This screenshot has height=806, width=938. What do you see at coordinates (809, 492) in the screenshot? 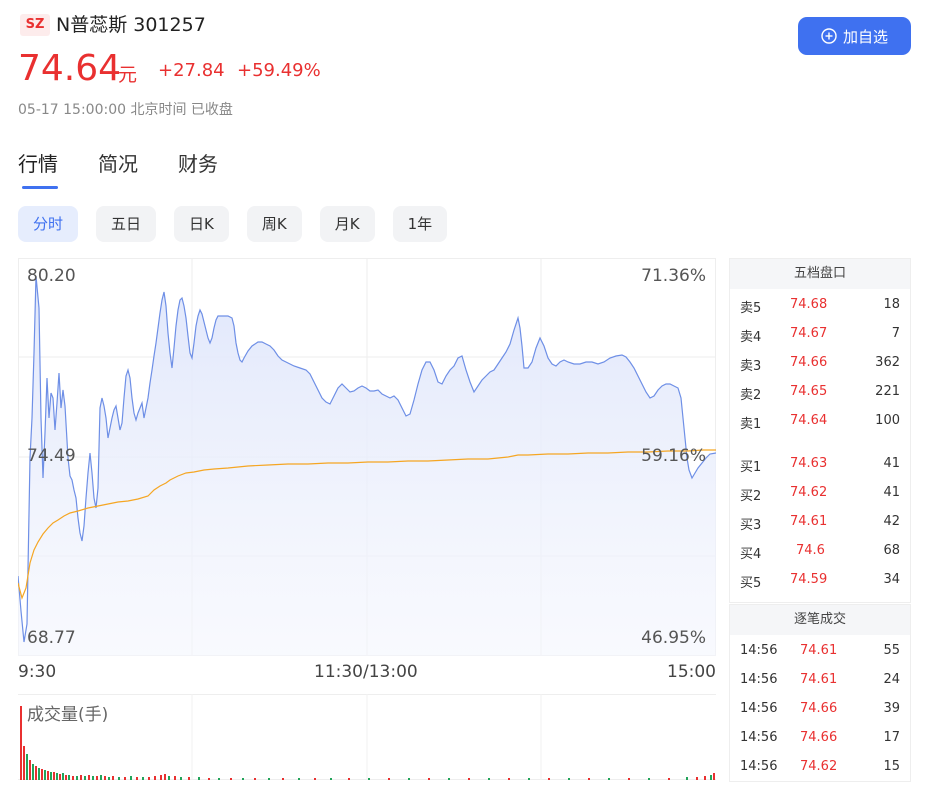
I see `bid-price: 74.62` at bounding box center [809, 492].